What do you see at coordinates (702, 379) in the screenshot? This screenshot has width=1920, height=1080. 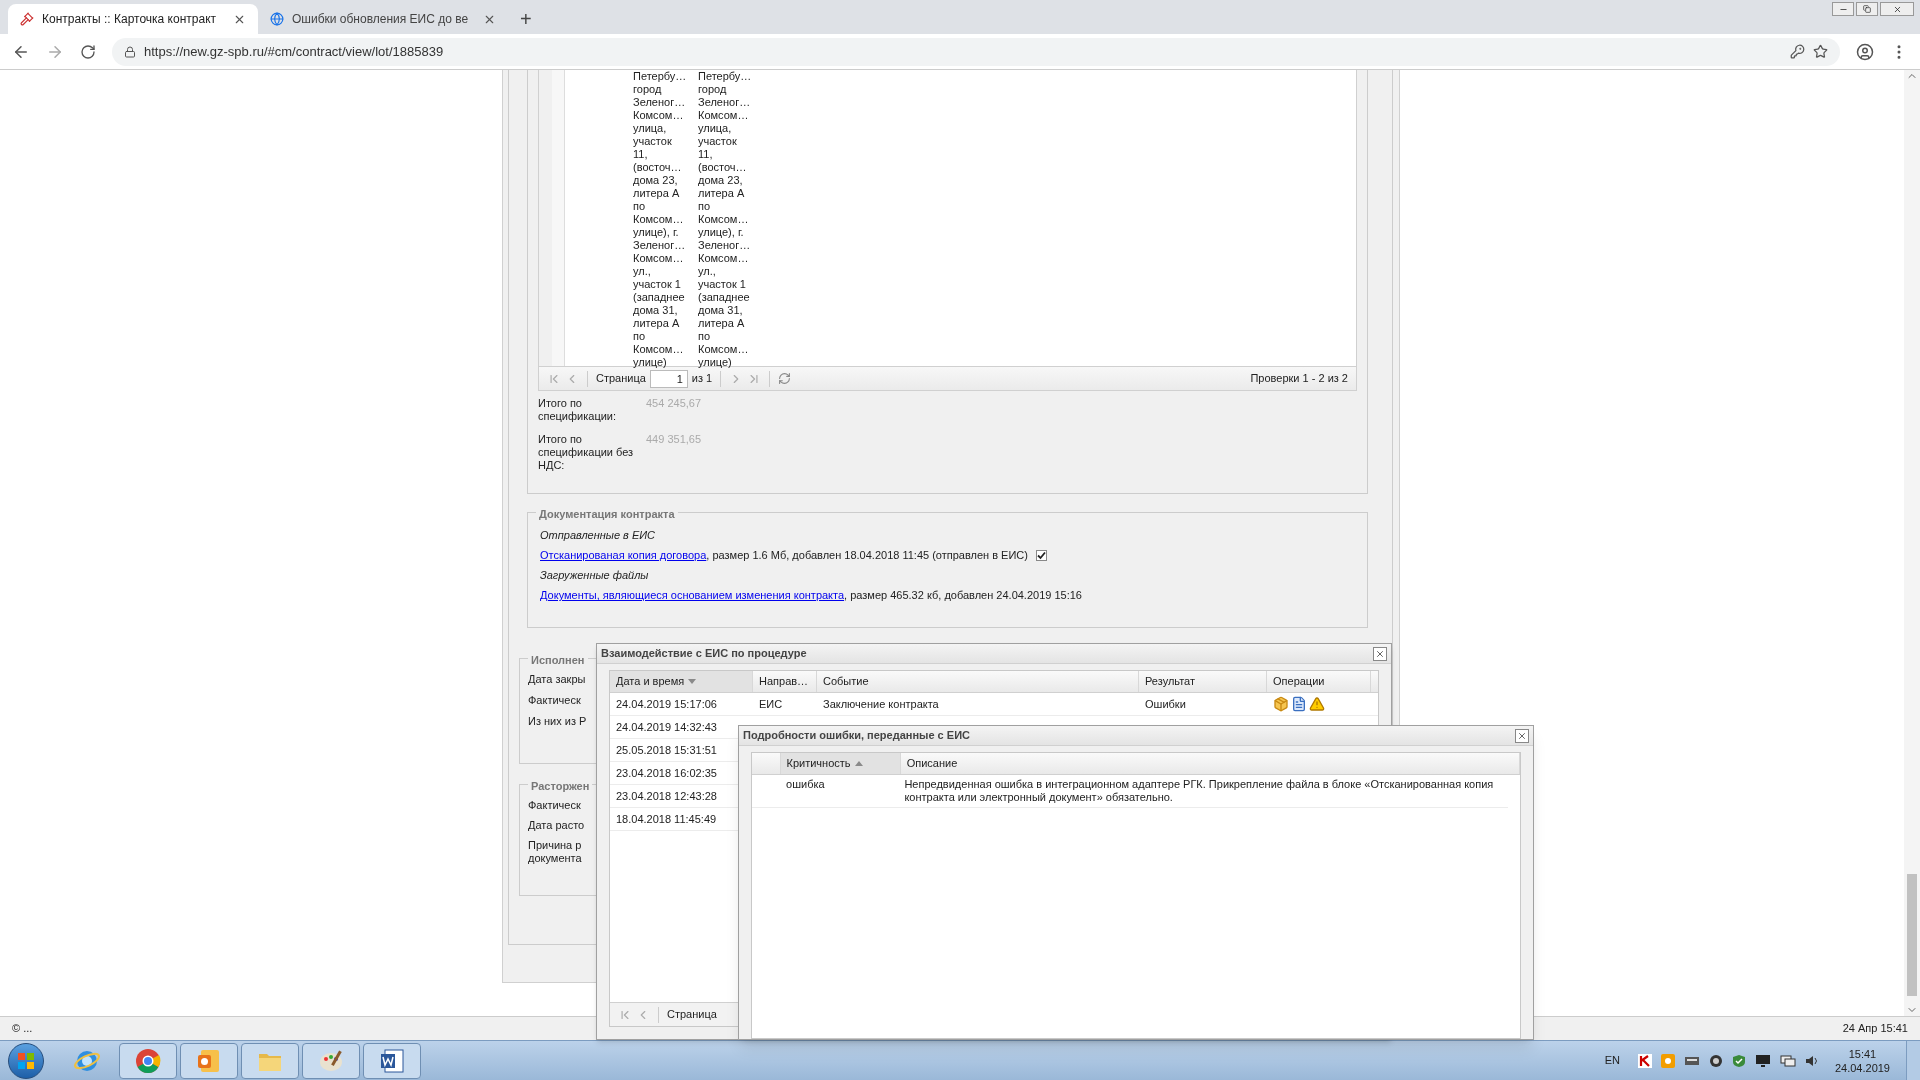 I see `page-count: из 1` at bounding box center [702, 379].